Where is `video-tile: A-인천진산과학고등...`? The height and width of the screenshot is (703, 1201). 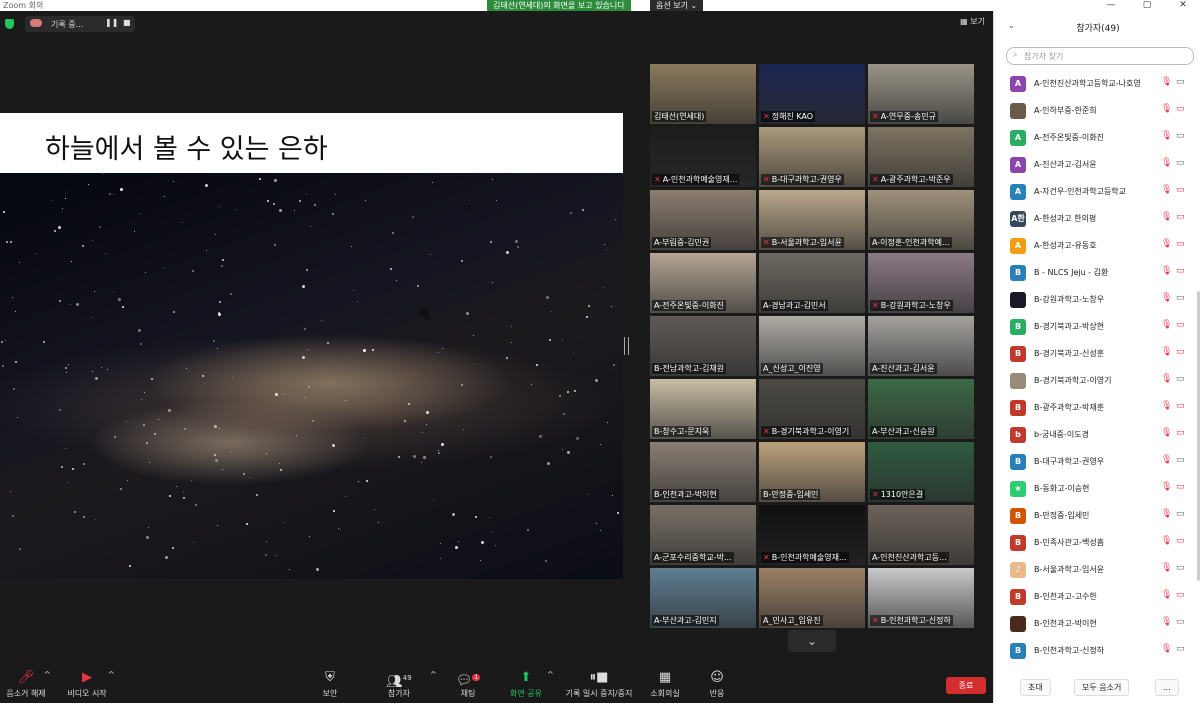 video-tile: A-인천진산과학고등... is located at coordinates (921, 535).